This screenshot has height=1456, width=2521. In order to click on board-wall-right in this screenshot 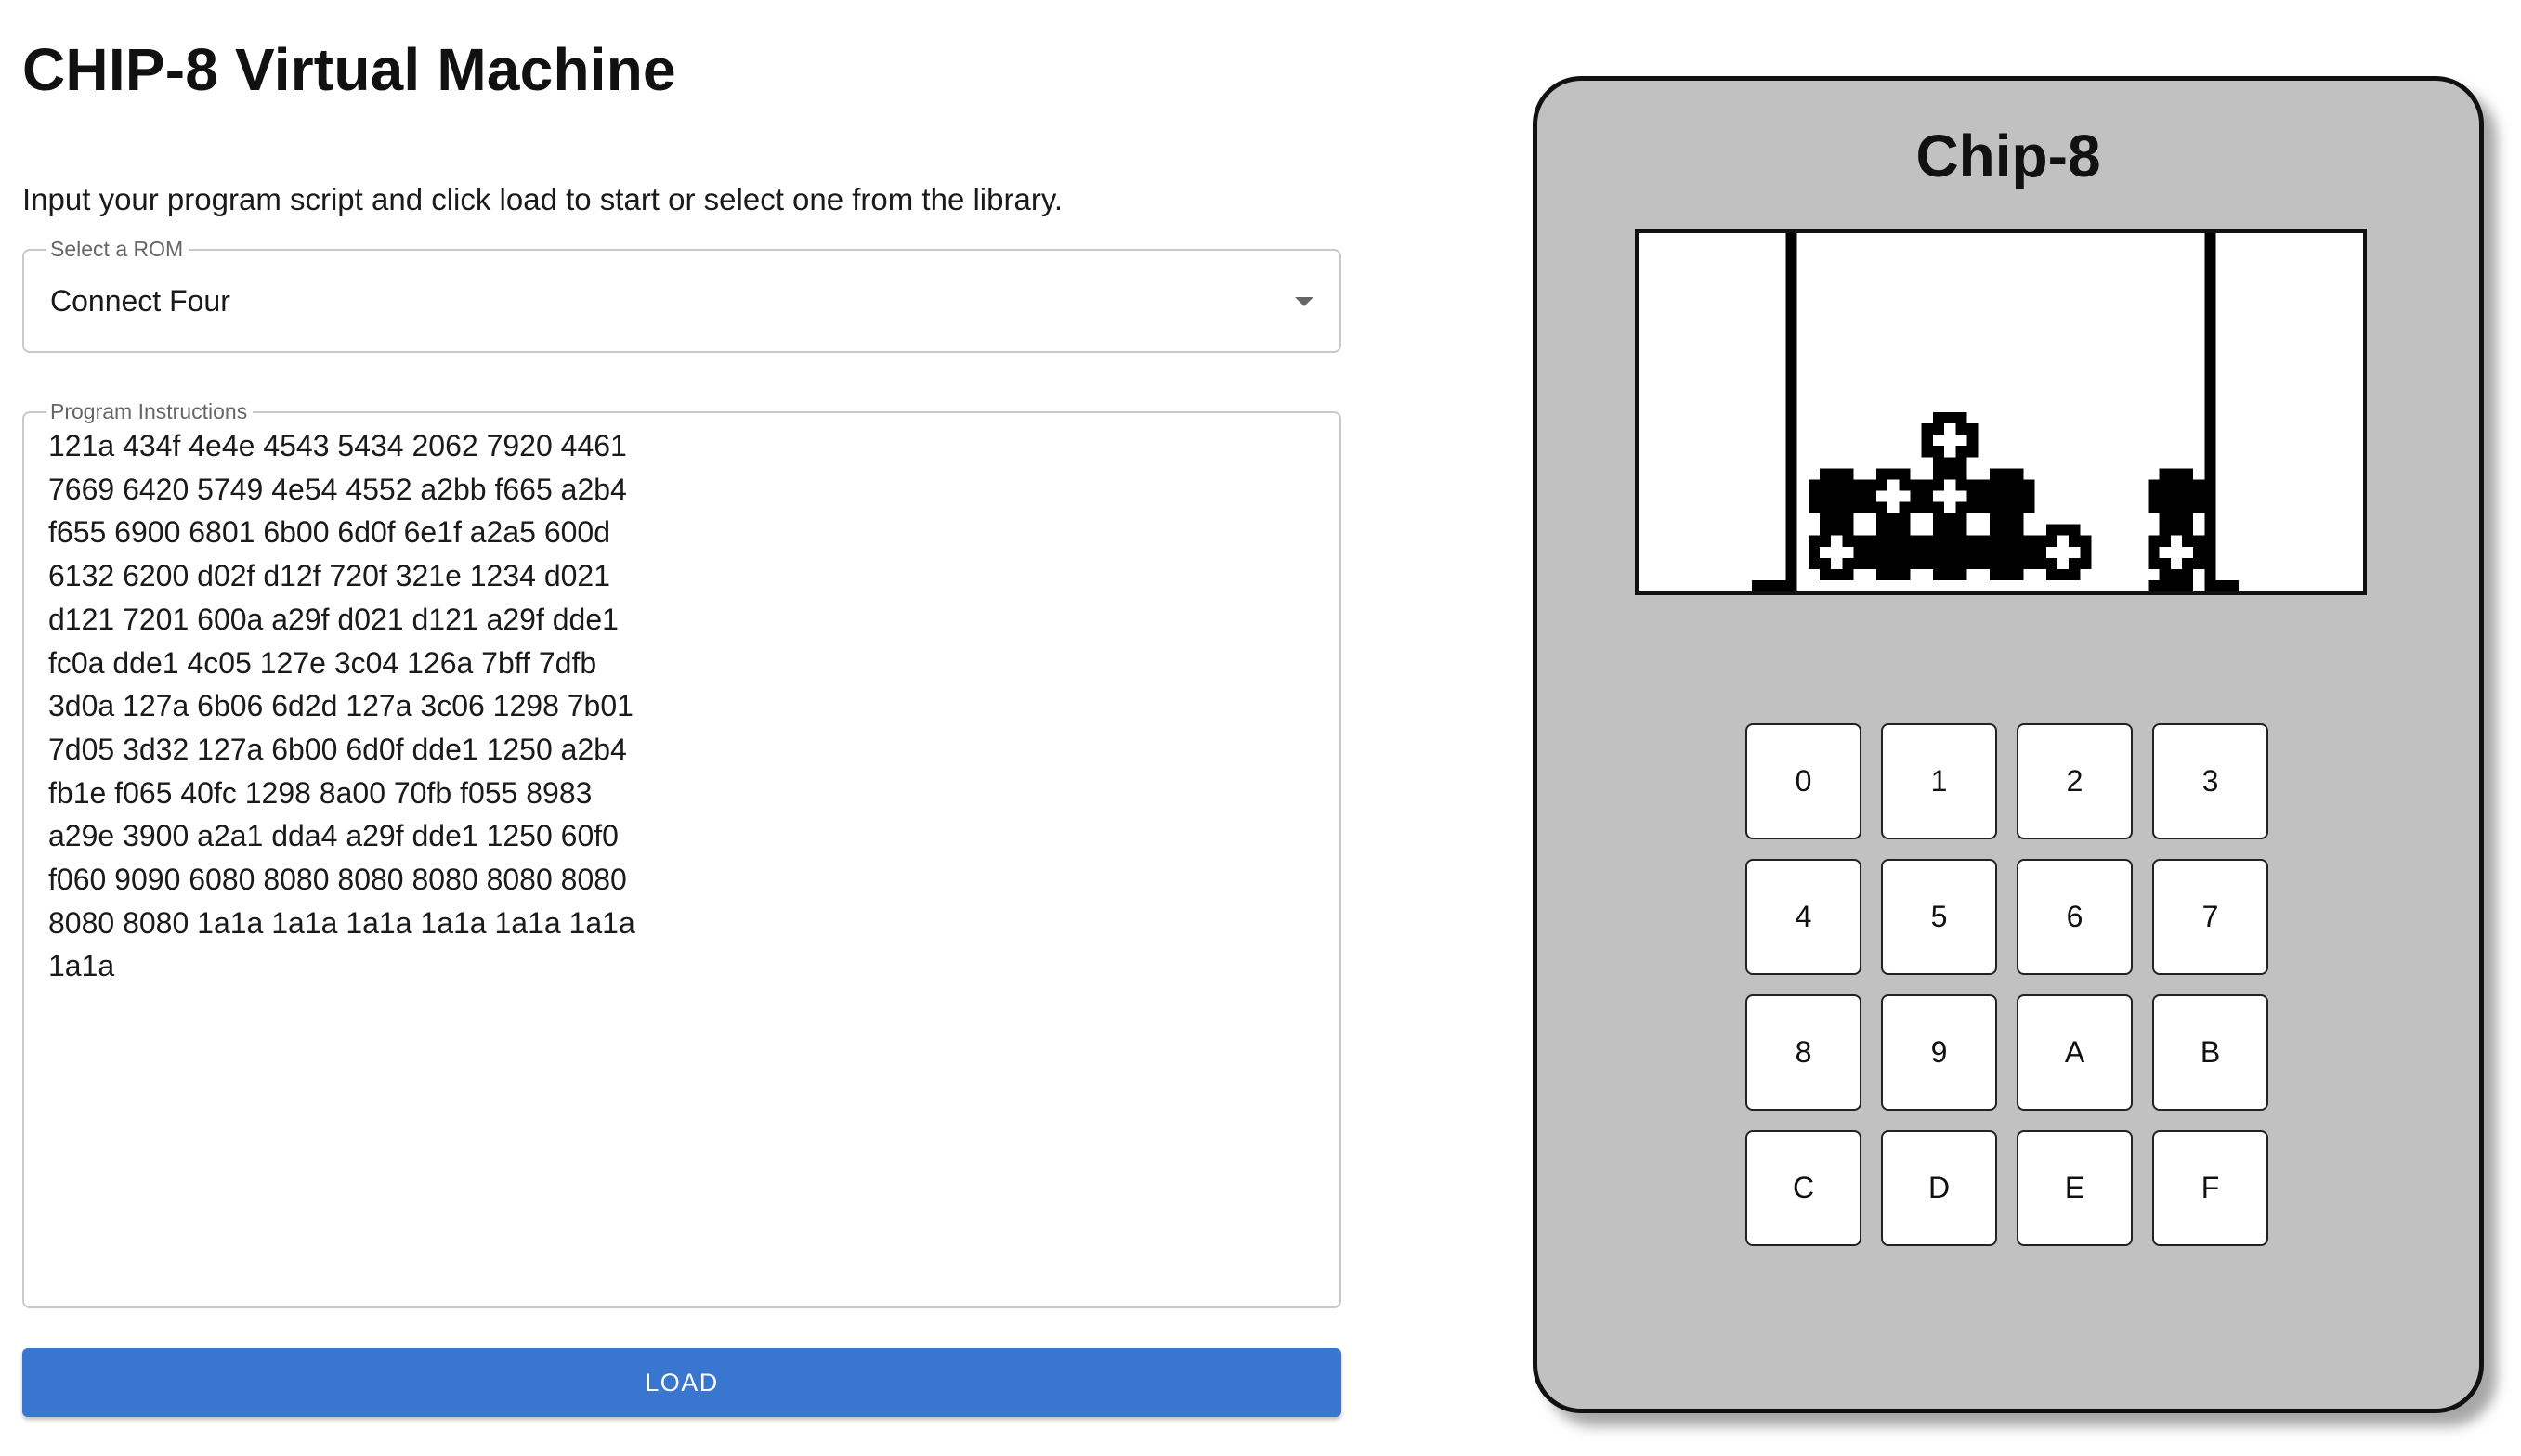, I will do `click(2210, 412)`.